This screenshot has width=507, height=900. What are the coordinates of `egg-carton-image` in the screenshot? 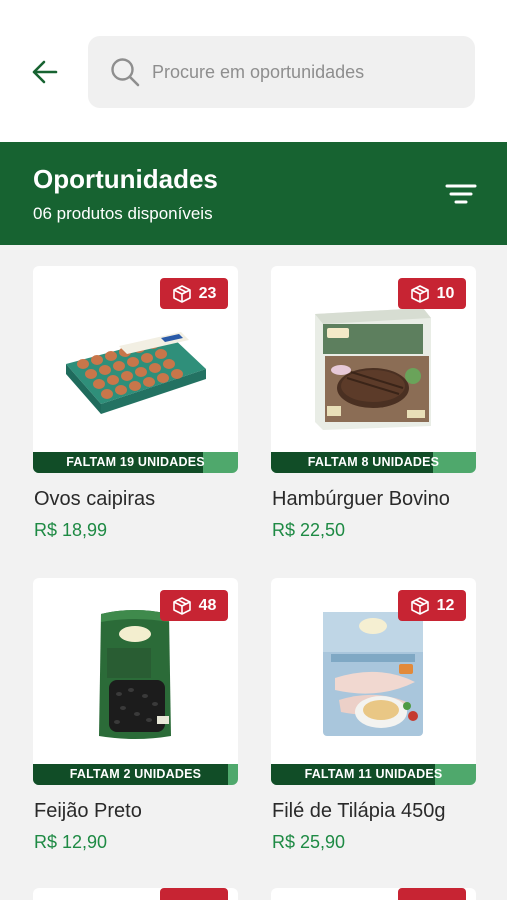 It's located at (136, 373).